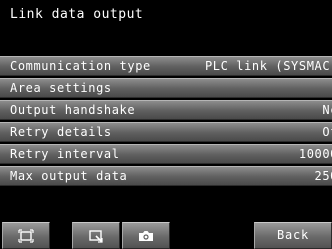  I want to click on capture-button, so click(146, 235).